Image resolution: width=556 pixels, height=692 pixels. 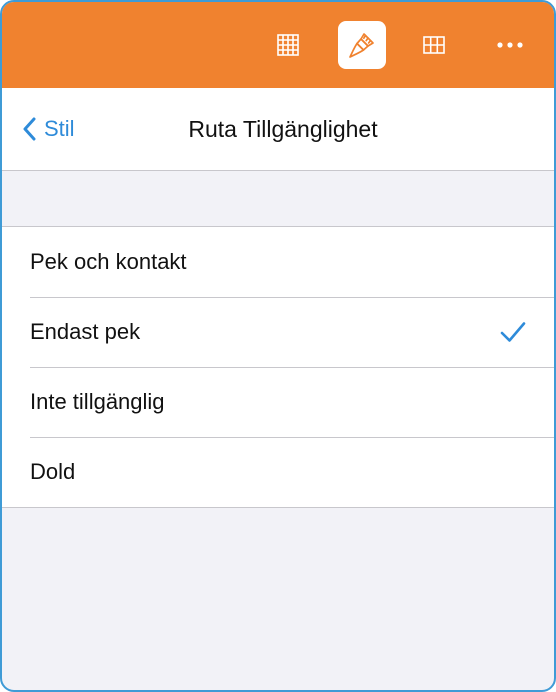 What do you see at coordinates (278, 402) in the screenshot?
I see `option-inte-tillganglig: Inte tillgänglig` at bounding box center [278, 402].